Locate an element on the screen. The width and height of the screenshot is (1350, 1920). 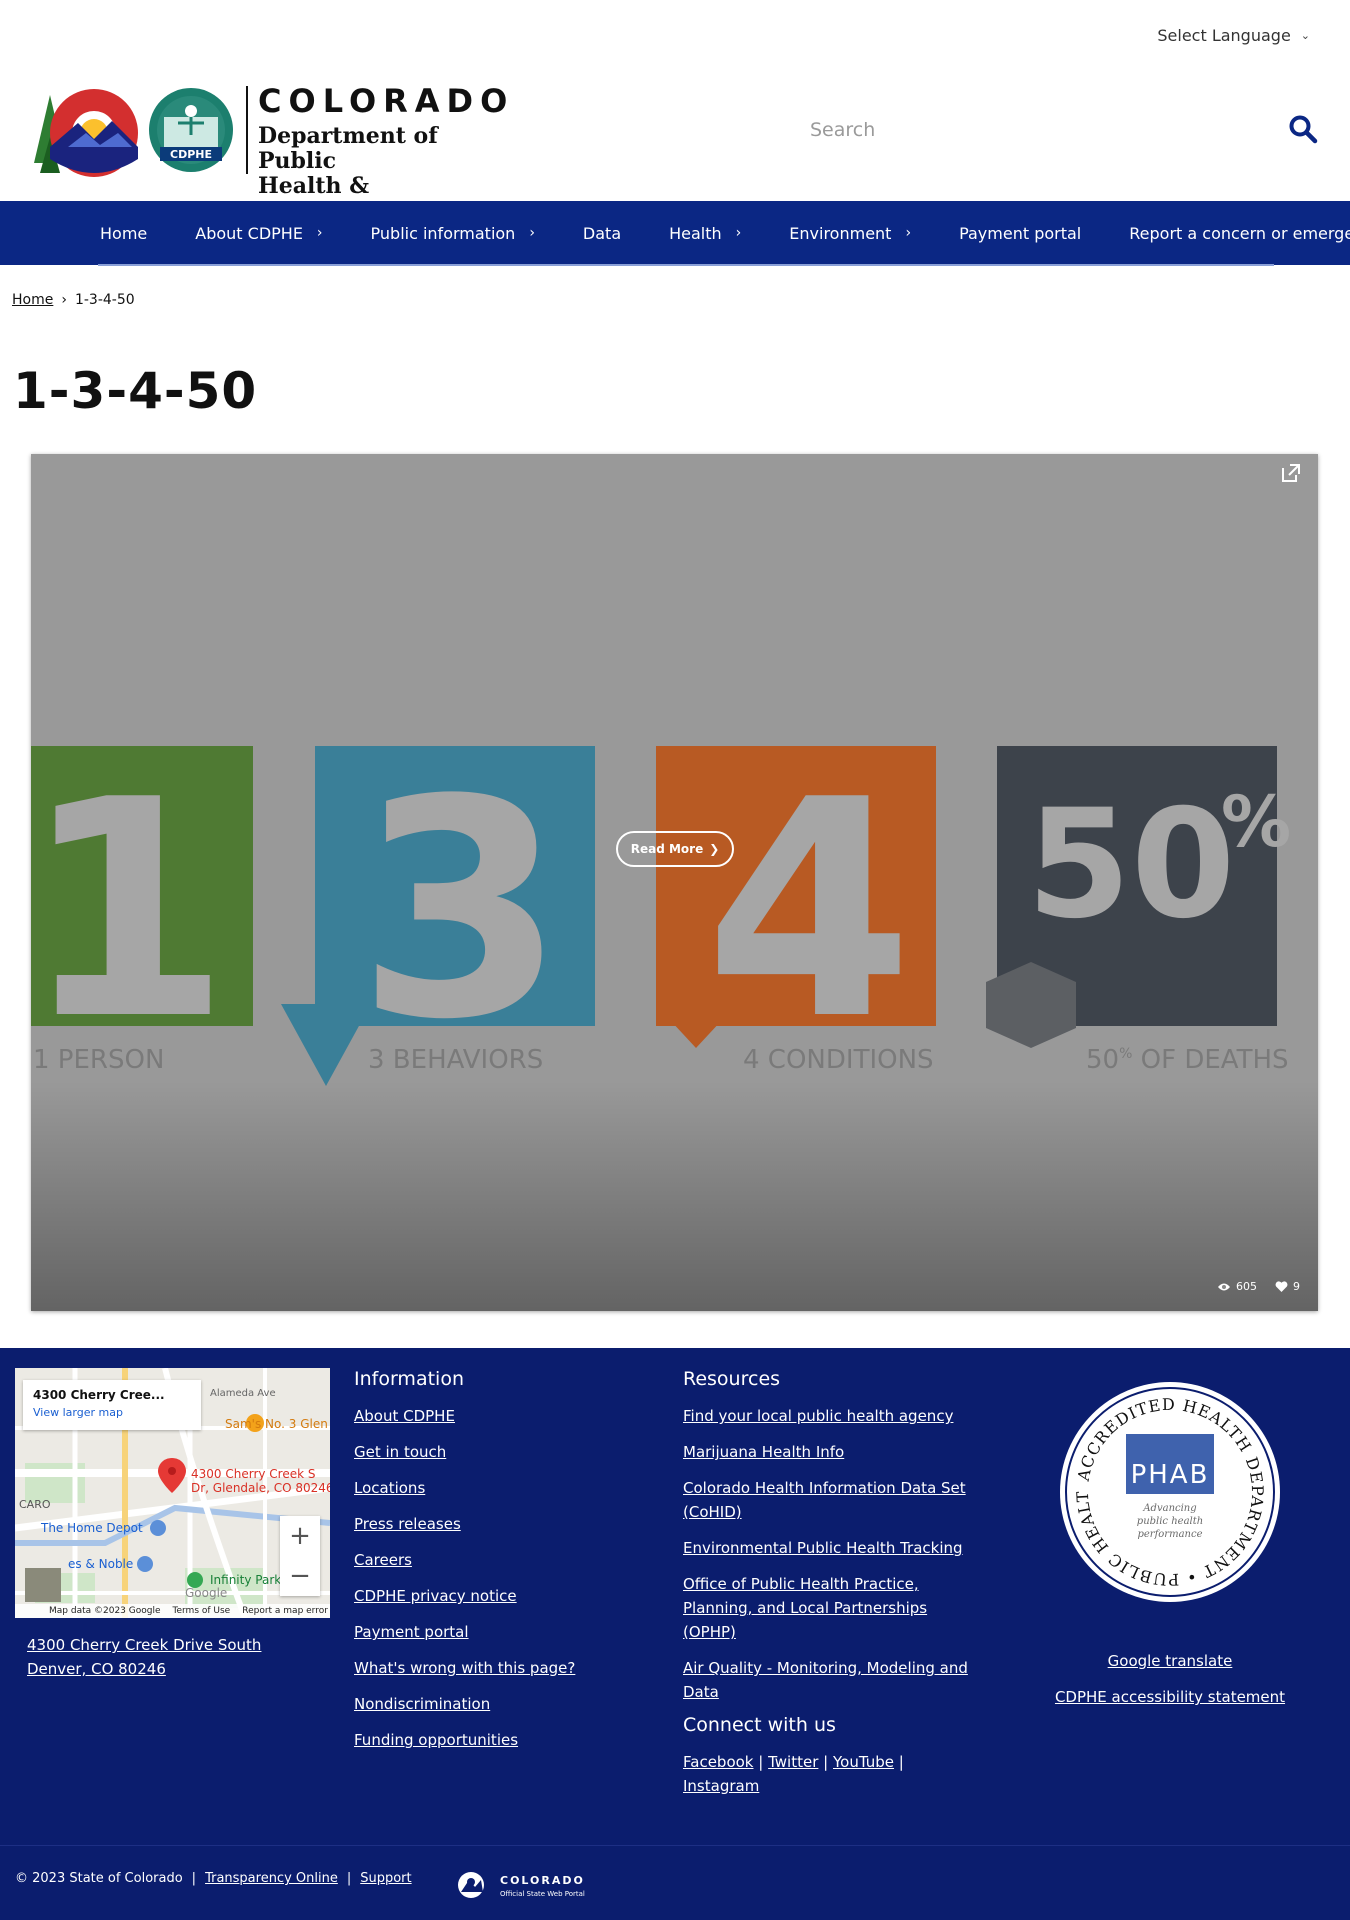
nav-item-public-information: Public information › is located at coordinates (453, 233).